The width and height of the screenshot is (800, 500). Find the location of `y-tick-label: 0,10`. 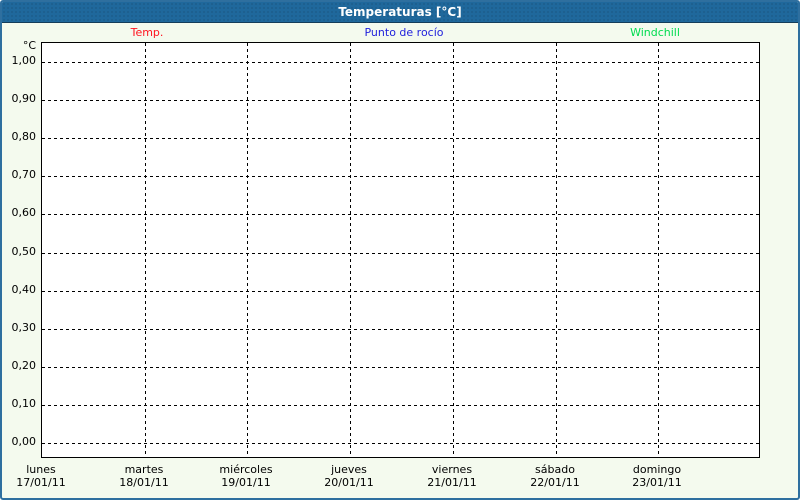

y-tick-label: 0,10 is located at coordinates (24, 403).